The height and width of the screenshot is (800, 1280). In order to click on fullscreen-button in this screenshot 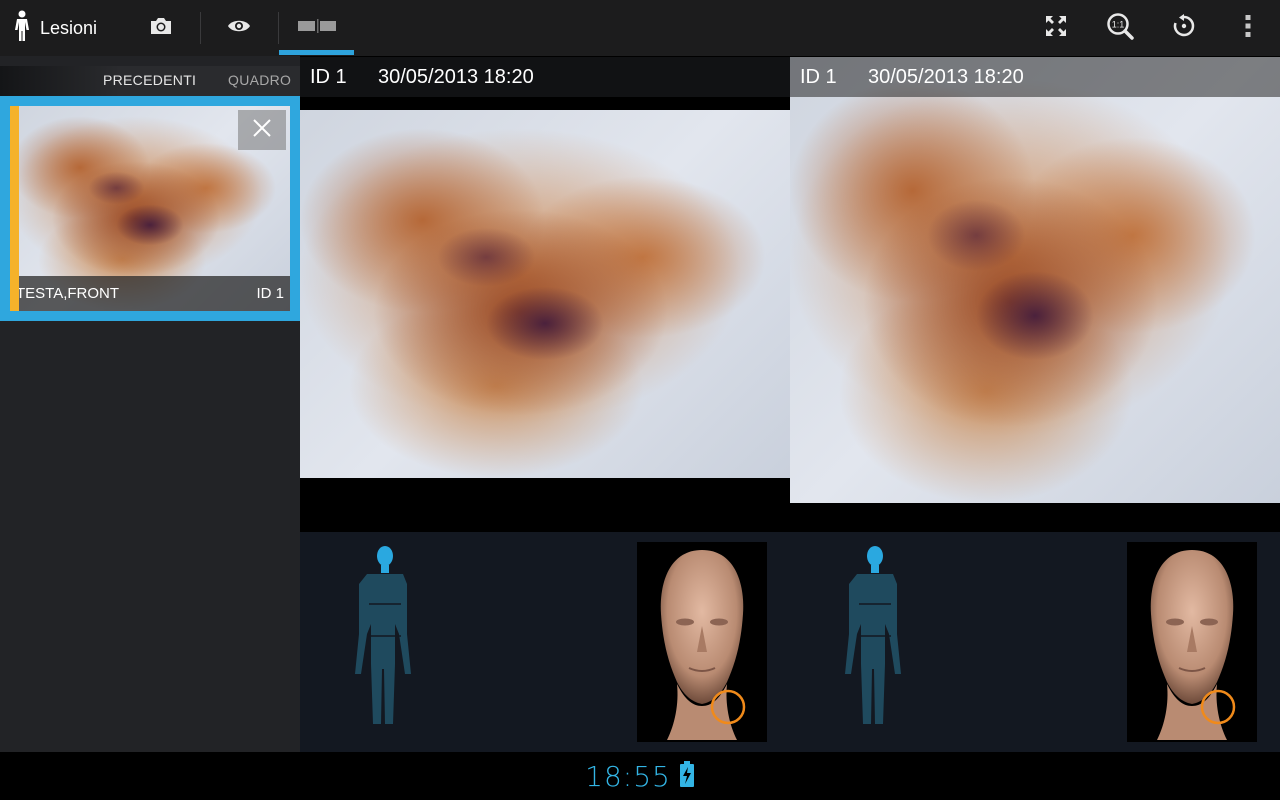, I will do `click(1056, 28)`.